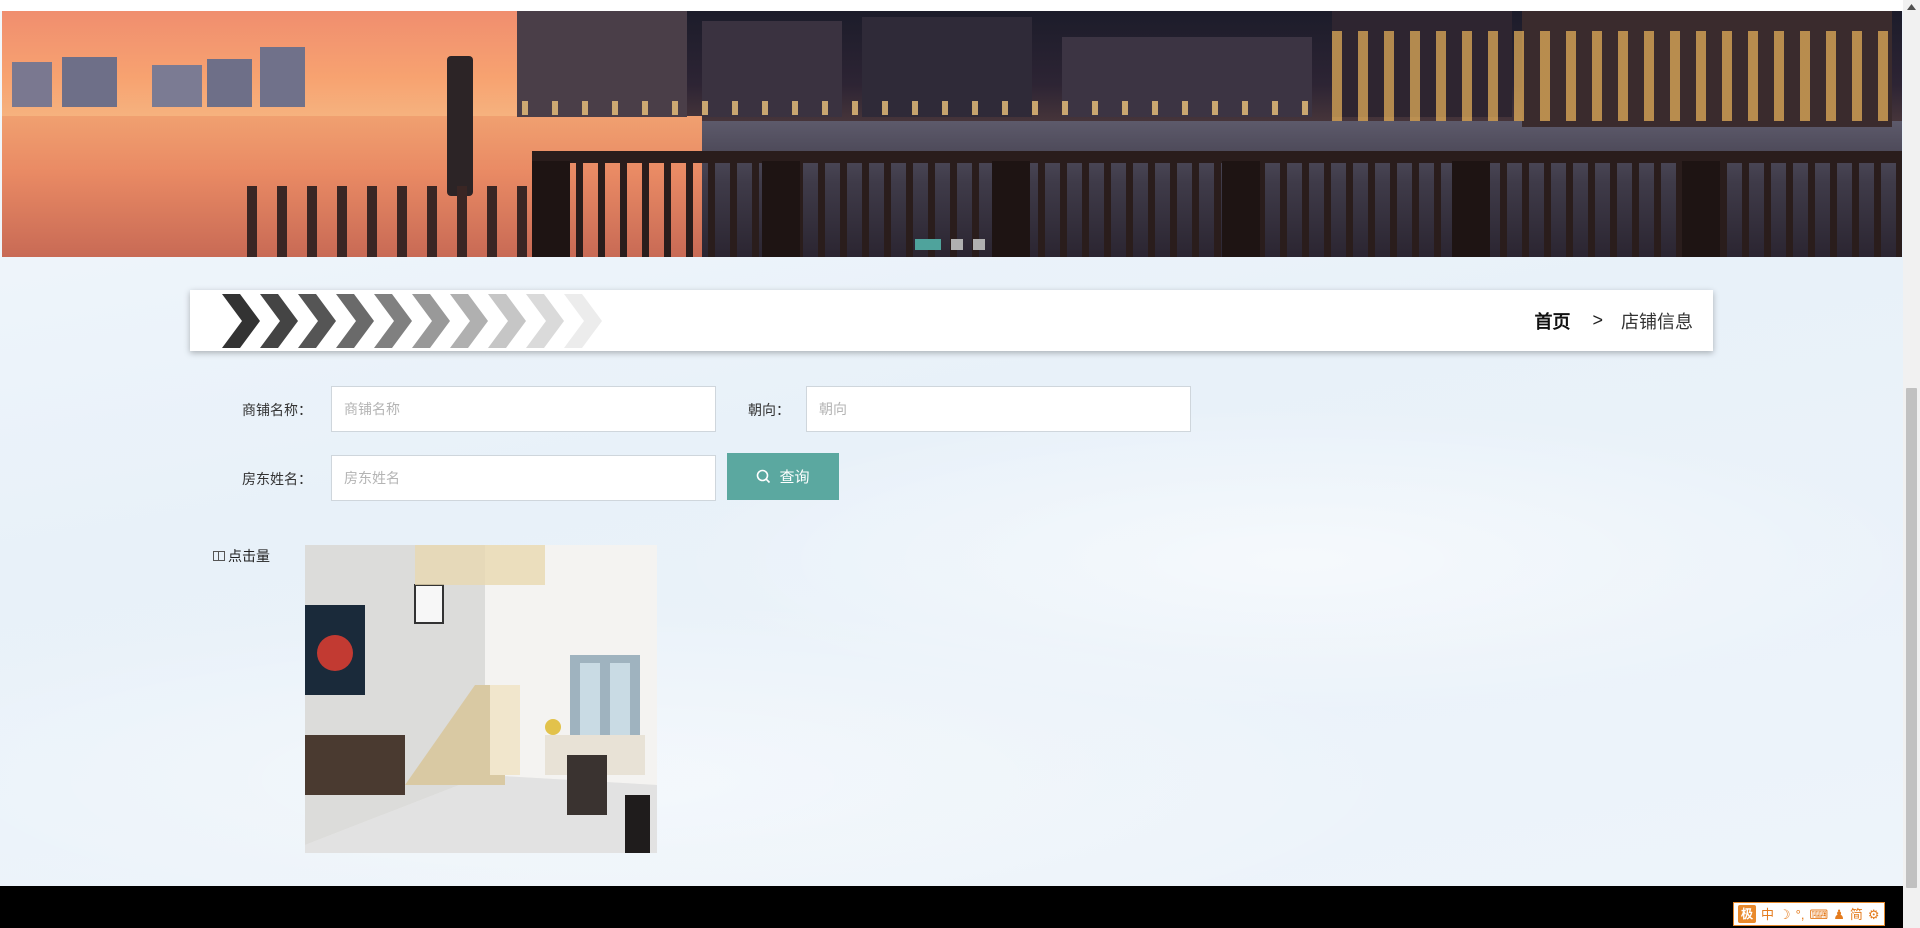 This screenshot has height=928, width=1920. I want to click on shop-photo, so click(481, 699).